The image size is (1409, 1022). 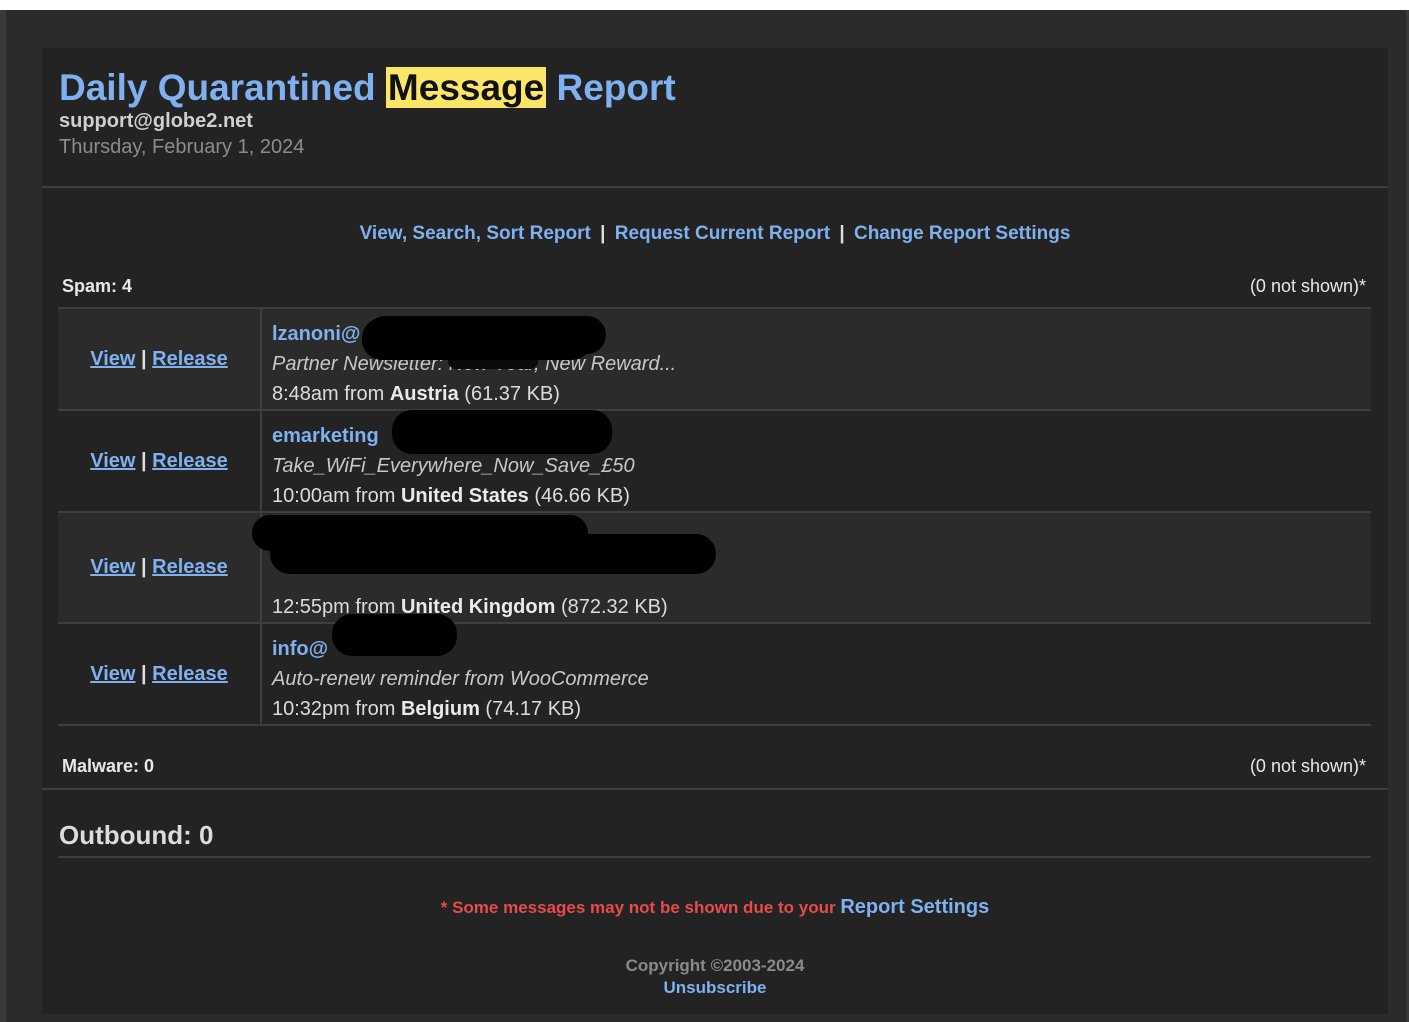 What do you see at coordinates (182, 147) in the screenshot?
I see `report-date: Thursday, February 1, 2024` at bounding box center [182, 147].